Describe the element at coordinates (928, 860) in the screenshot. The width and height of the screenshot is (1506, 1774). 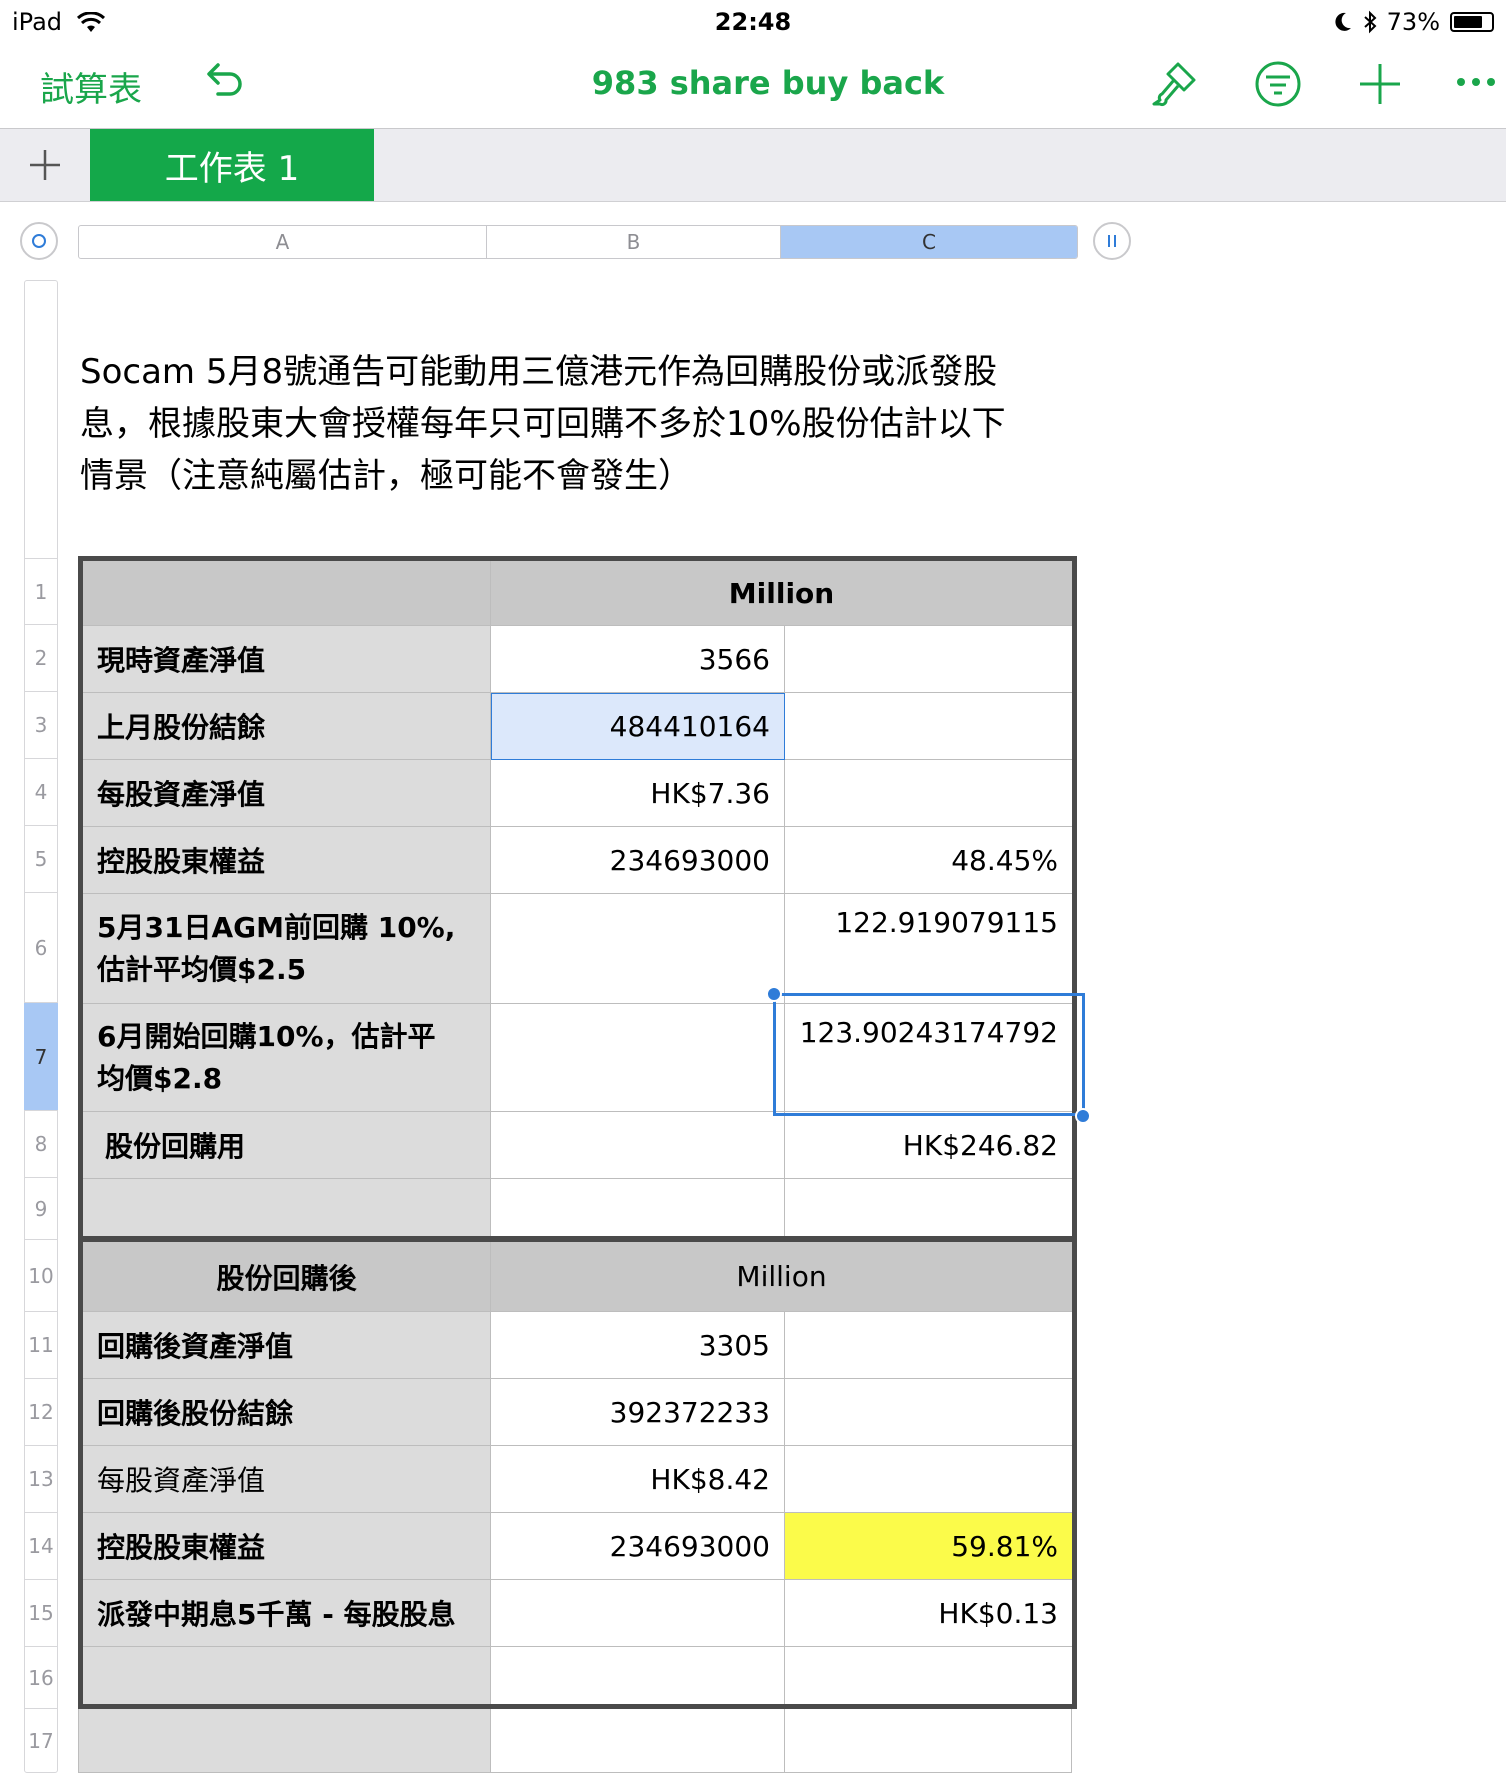
I see `cell-c5: 48.45%` at that location.